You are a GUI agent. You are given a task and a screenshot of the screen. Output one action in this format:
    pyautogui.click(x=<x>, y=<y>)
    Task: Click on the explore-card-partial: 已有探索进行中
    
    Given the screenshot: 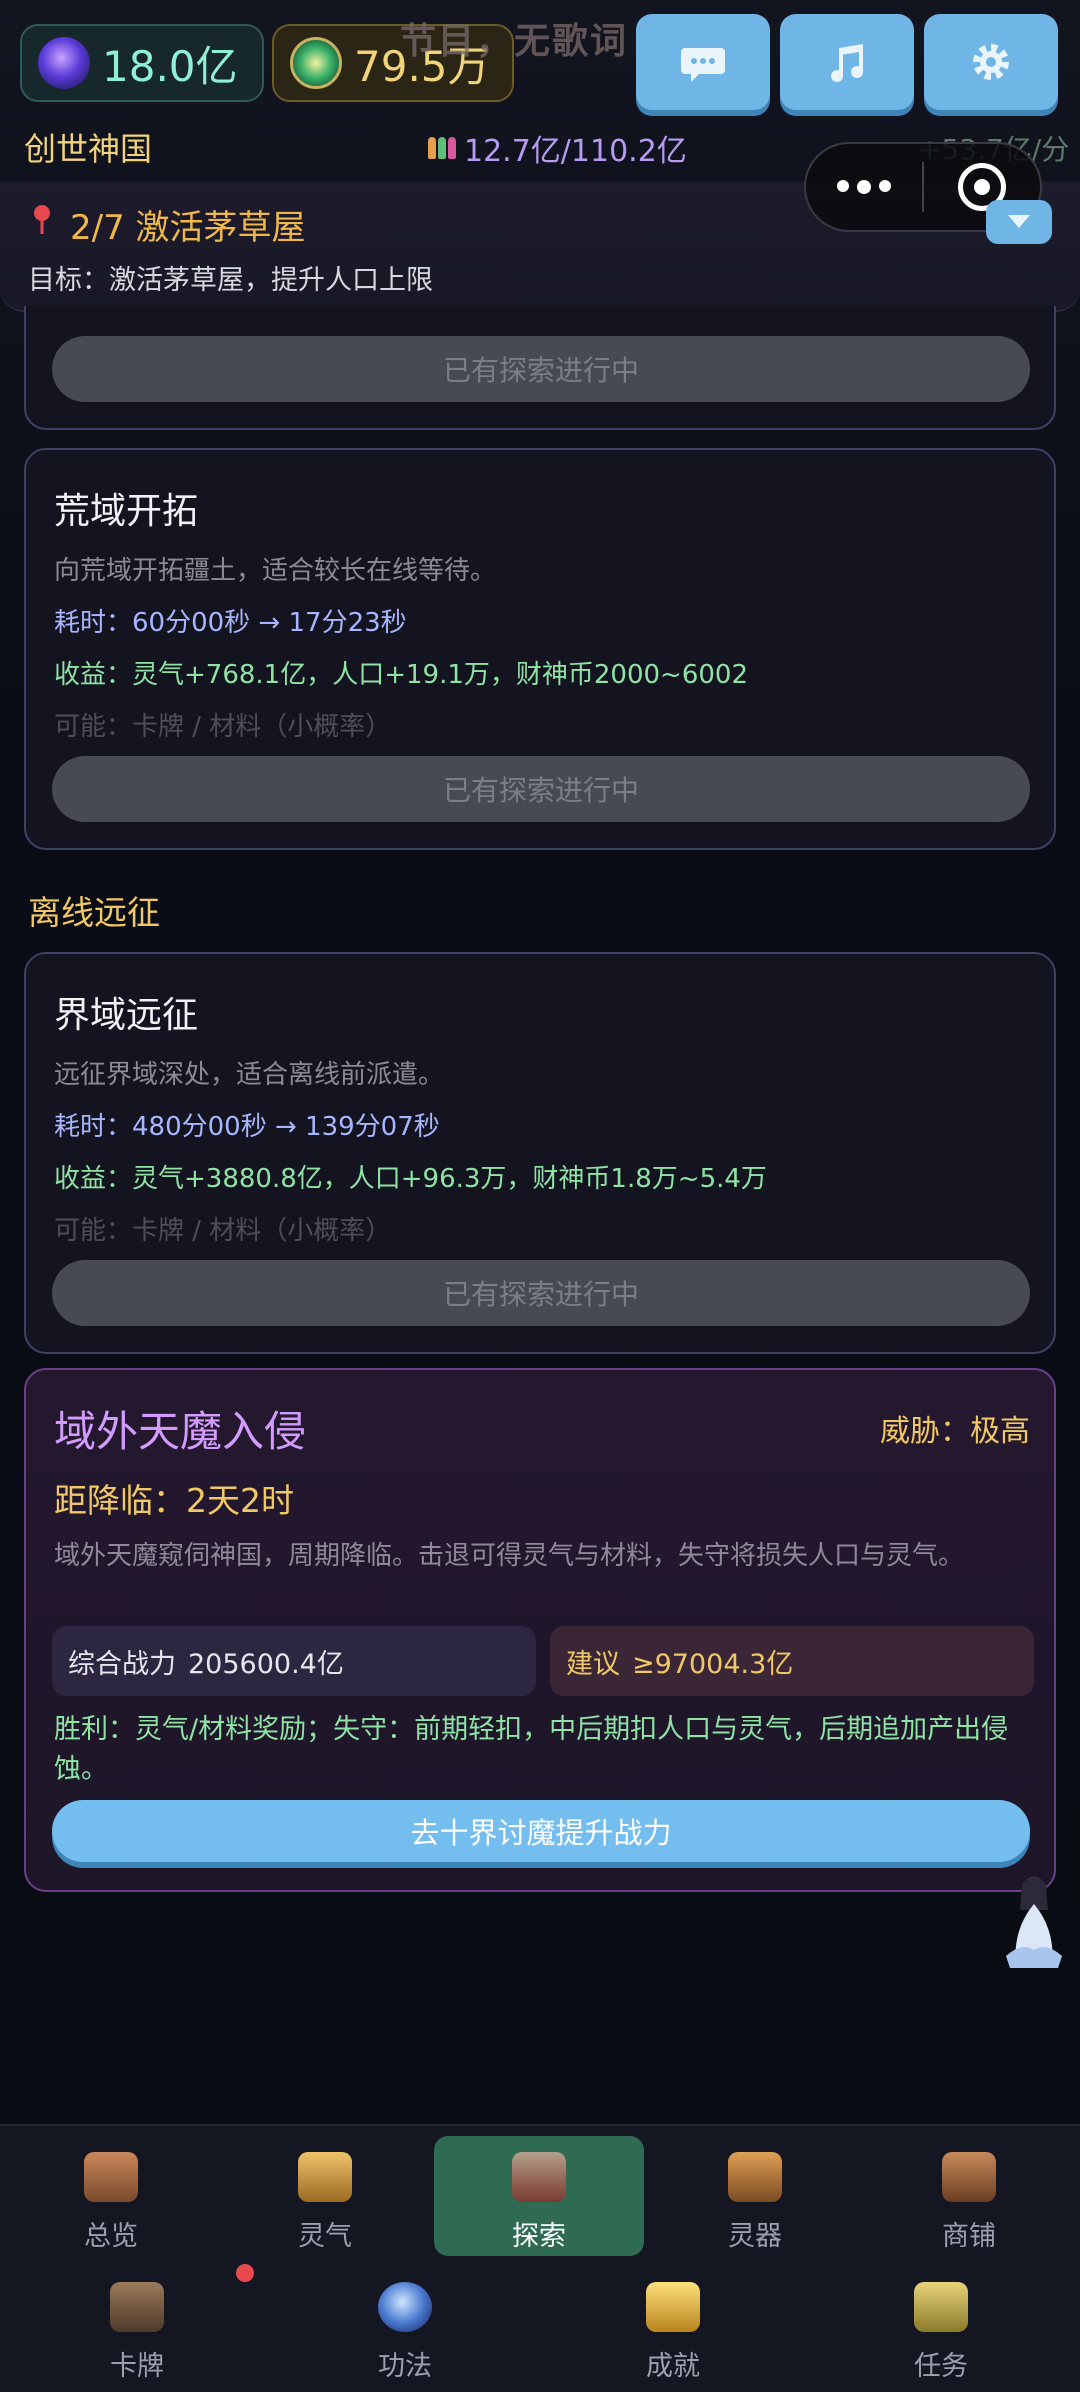 What is the action you would take?
    pyautogui.click(x=540, y=368)
    